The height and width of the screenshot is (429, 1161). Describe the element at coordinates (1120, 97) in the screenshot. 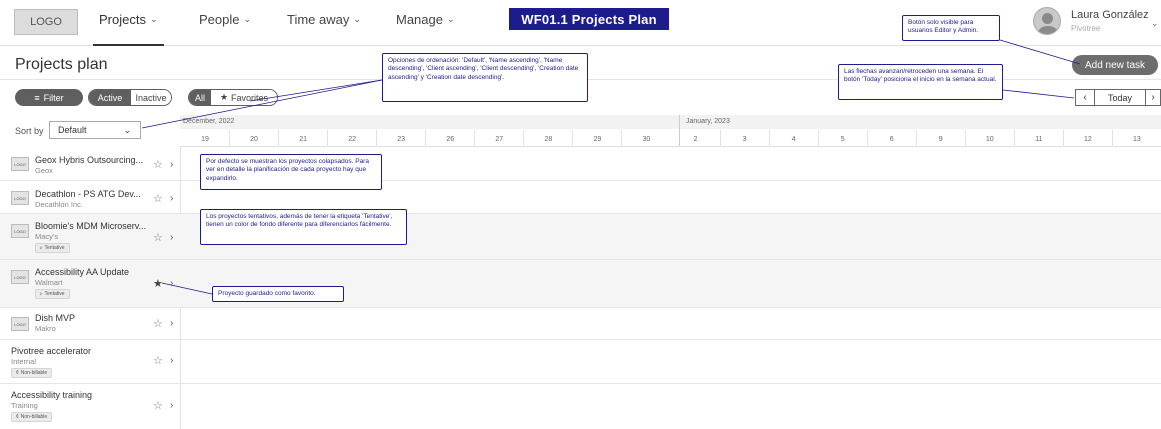

I see `today-button: Today` at that location.